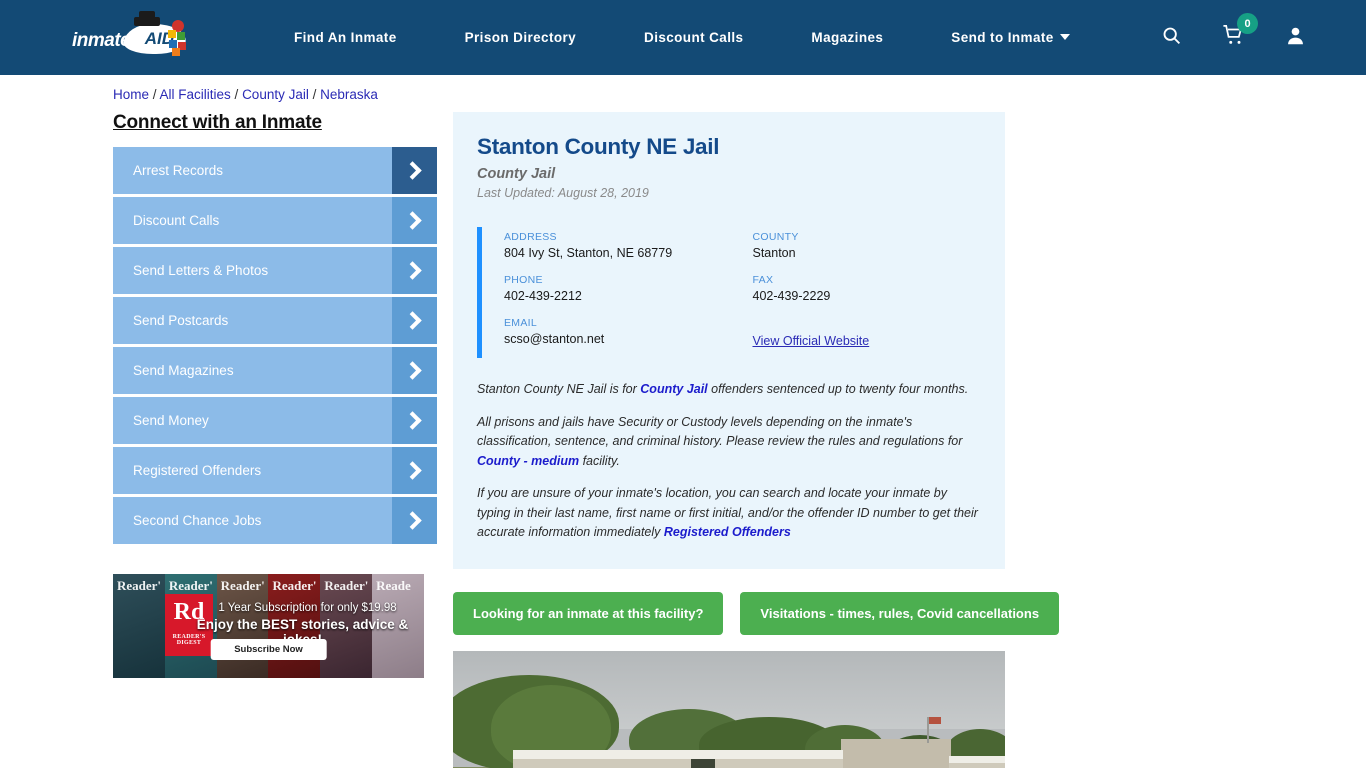 The image size is (1366, 768). I want to click on nav-label: Discount Calls, so click(694, 37).